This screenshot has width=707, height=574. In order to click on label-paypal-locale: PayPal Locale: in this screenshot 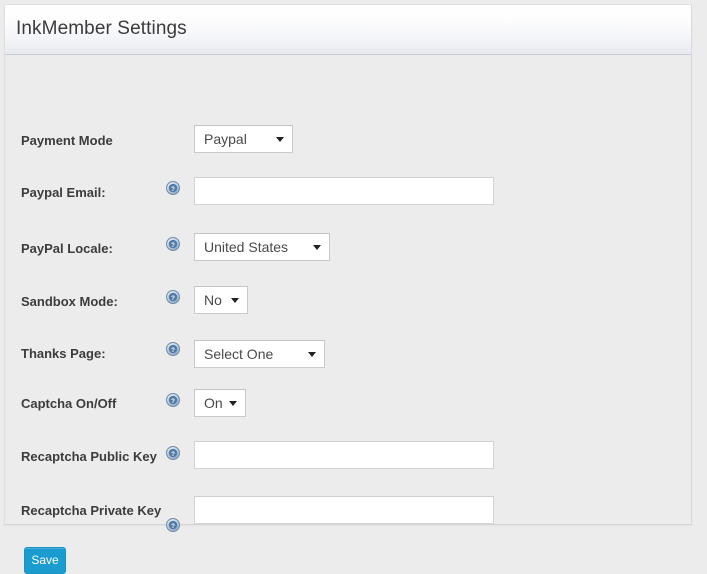, I will do `click(67, 248)`.